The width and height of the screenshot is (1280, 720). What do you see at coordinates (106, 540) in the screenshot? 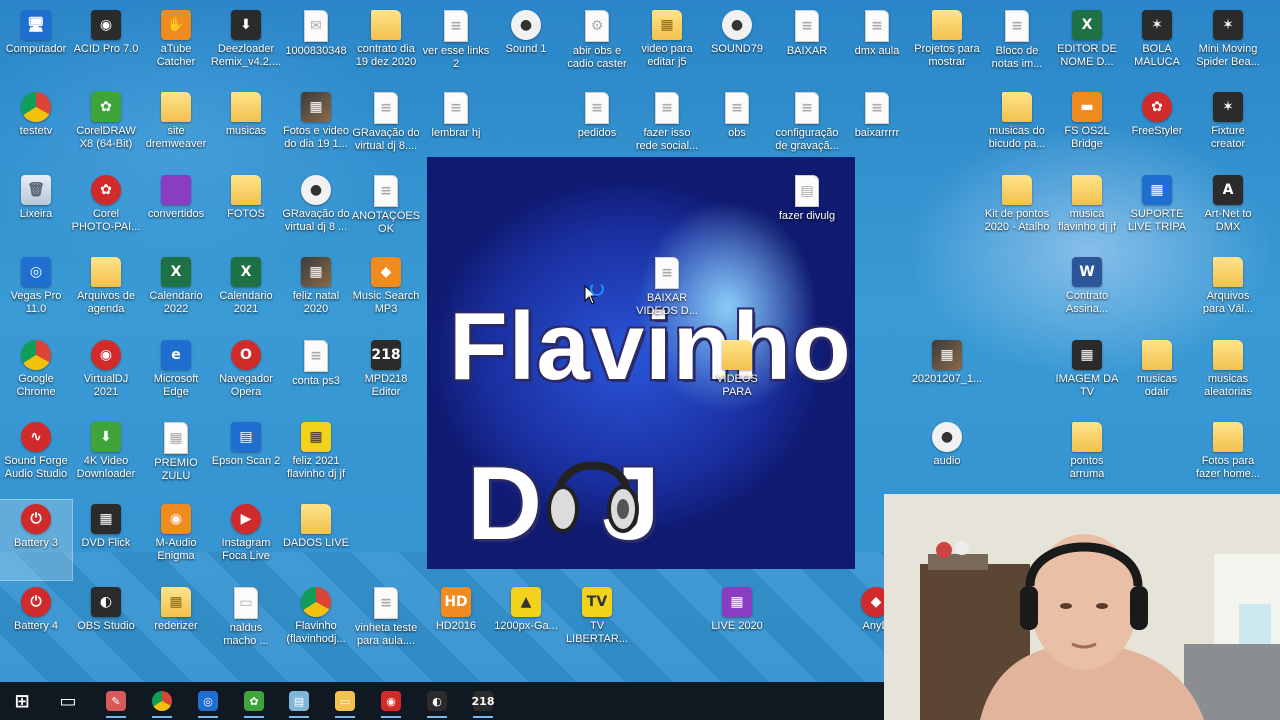
I see `desktop-icon-74: ▦ DVD Flick` at bounding box center [106, 540].